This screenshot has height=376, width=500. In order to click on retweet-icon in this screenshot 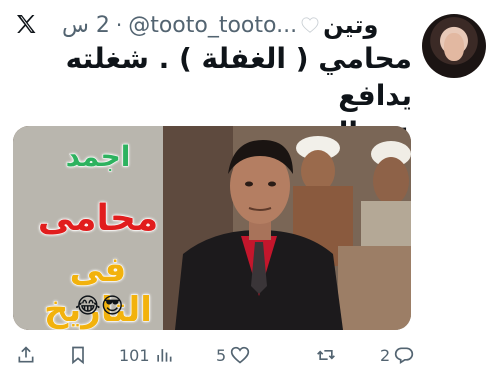, I will do `click(326, 355)`.